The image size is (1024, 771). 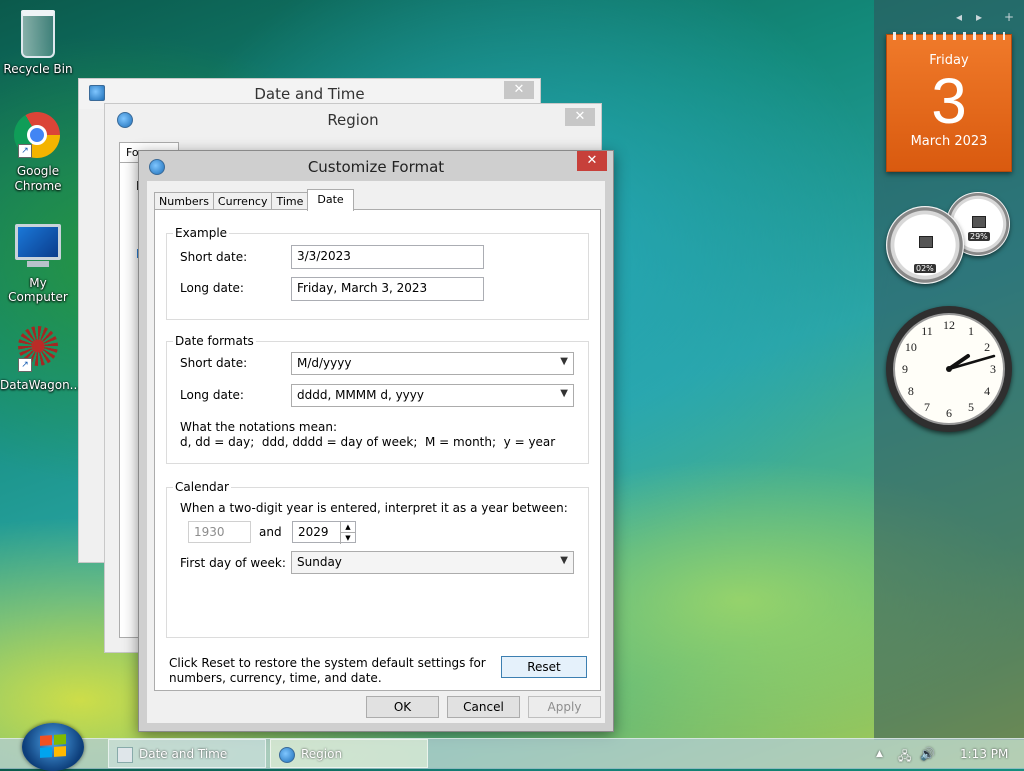 What do you see at coordinates (324, 532) in the screenshot?
I see `year-range-end-stepper: 2029 ▲ ▼` at bounding box center [324, 532].